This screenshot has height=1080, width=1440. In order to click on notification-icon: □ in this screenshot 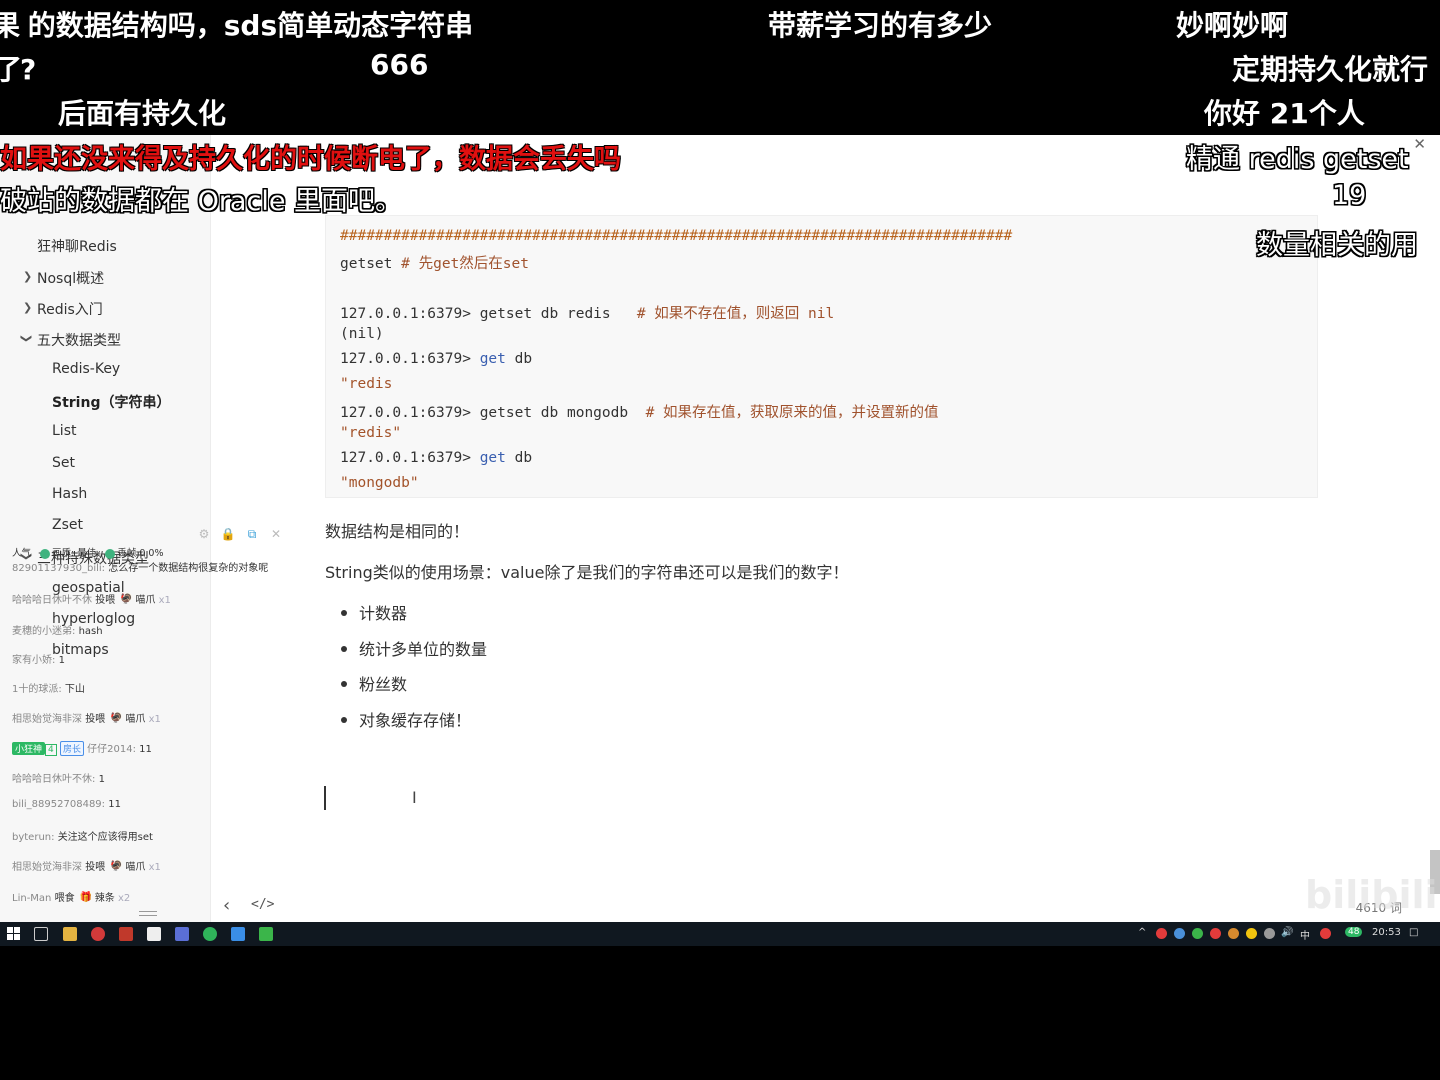, I will do `click(1413, 932)`.